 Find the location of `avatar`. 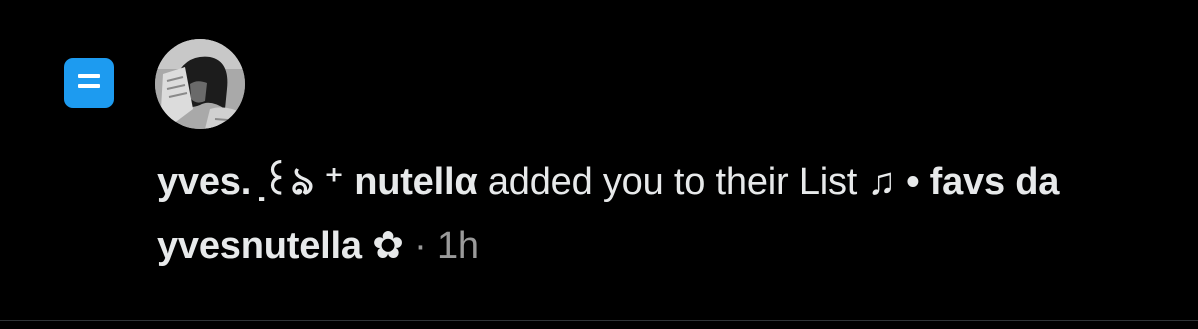

avatar is located at coordinates (200, 84).